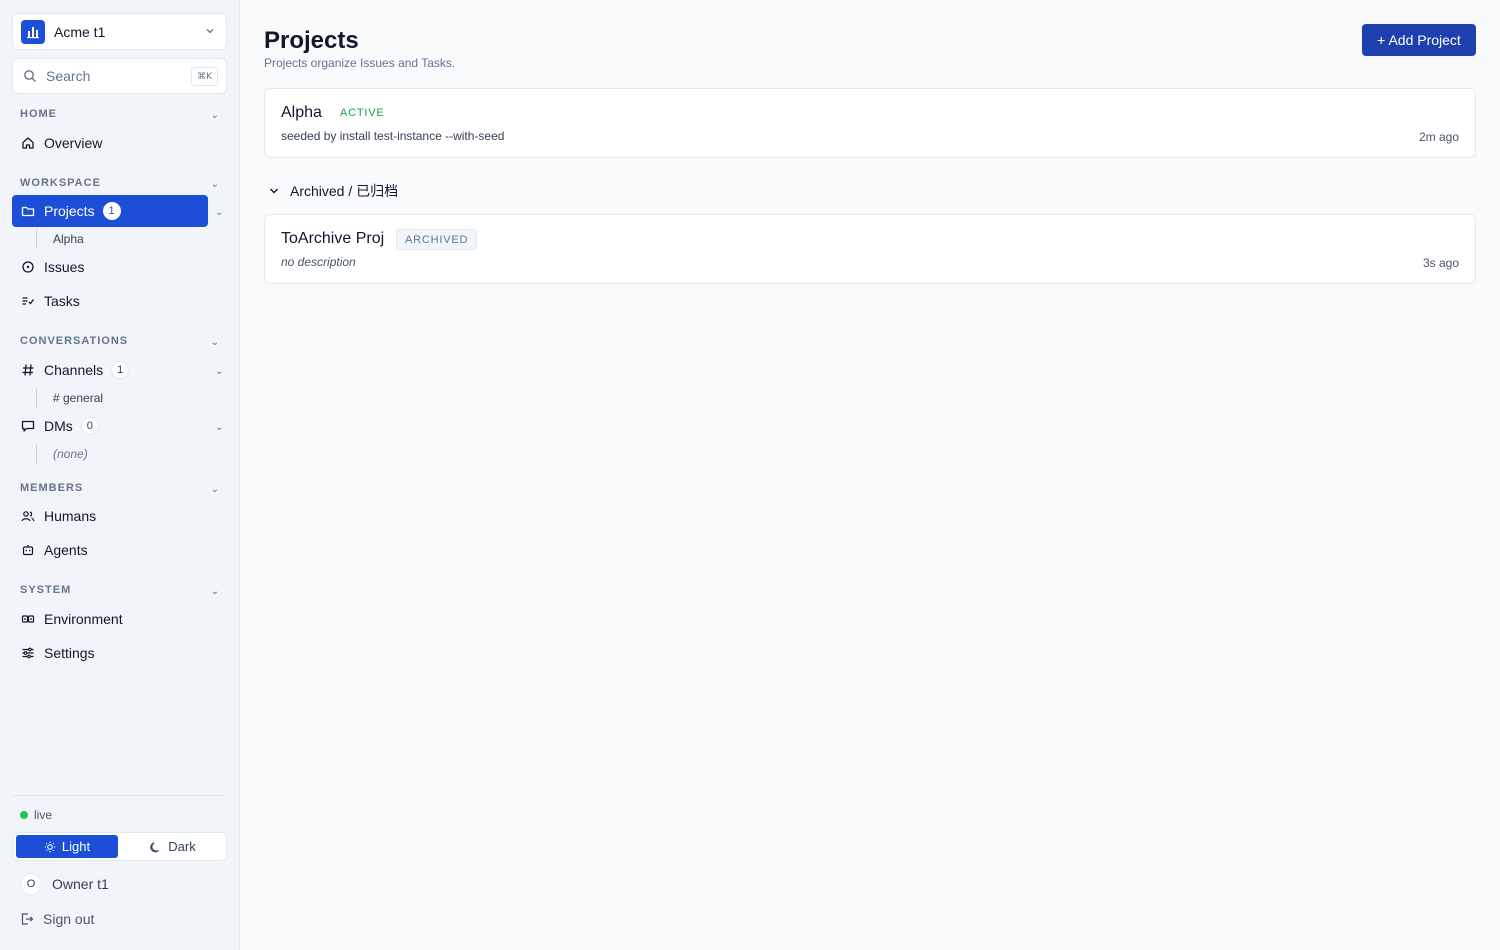 Image resolution: width=1500 pixels, height=950 pixels. Describe the element at coordinates (119, 795) in the screenshot. I see `sidebar-divider` at that location.